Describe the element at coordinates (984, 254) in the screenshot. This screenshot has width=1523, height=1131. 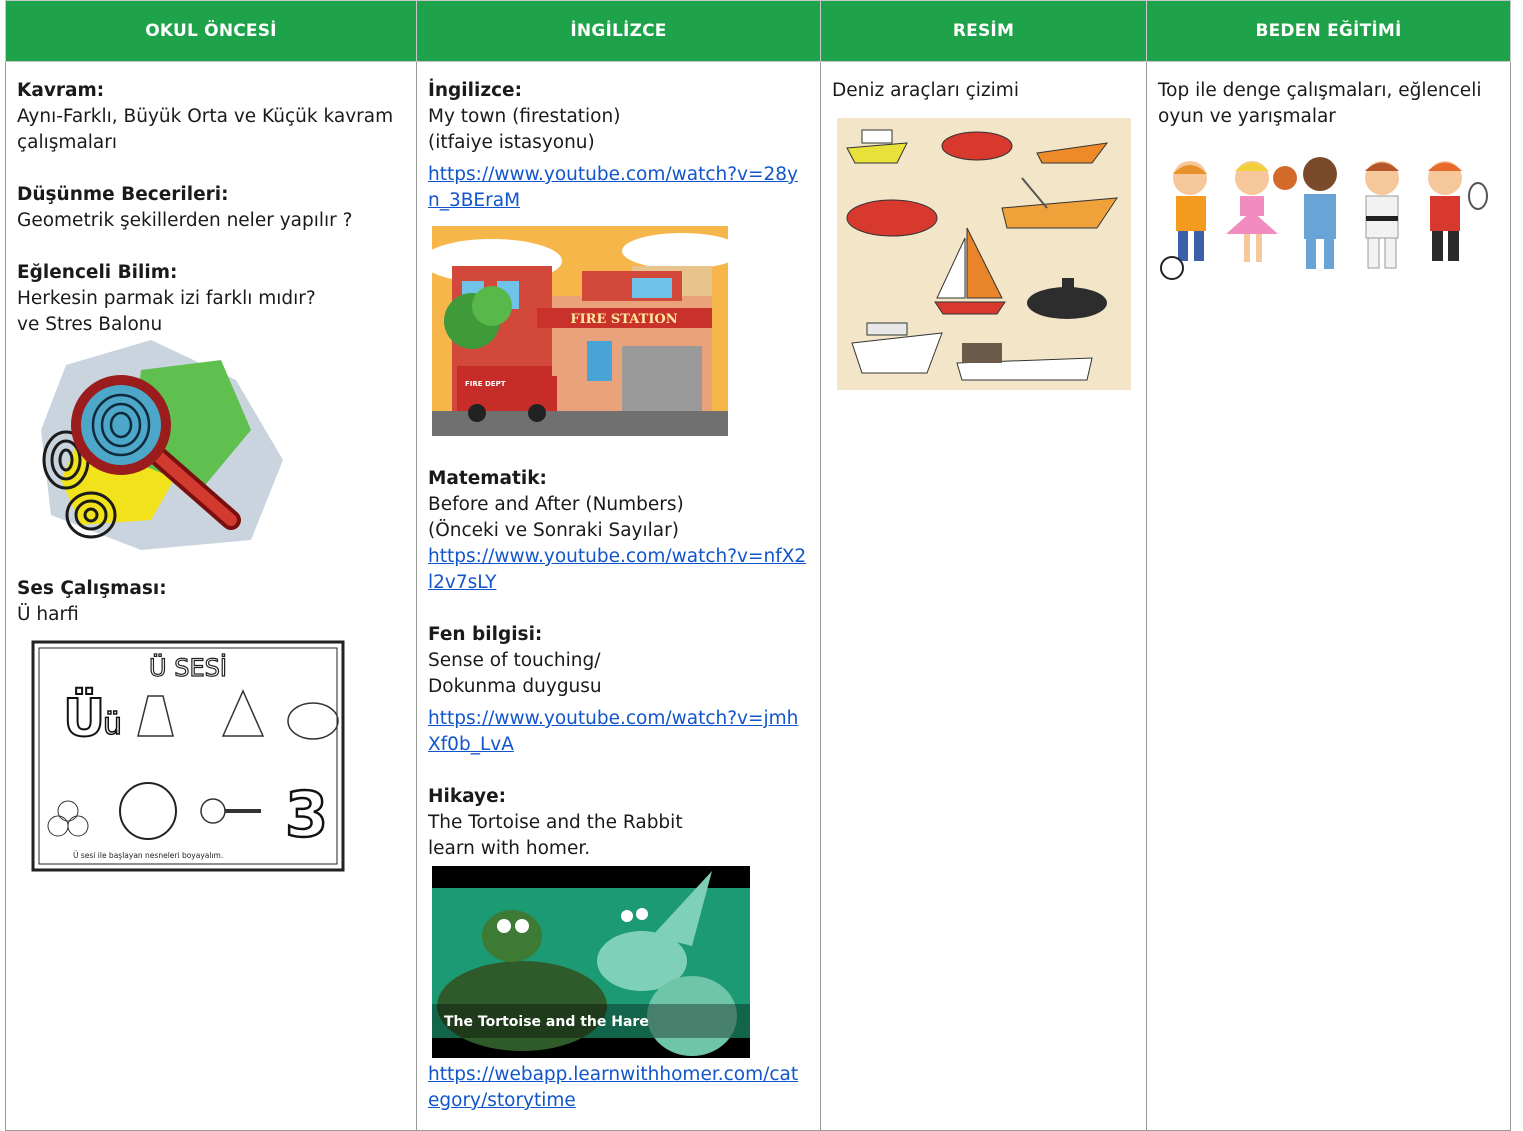
I see `sea-vehicles-image` at that location.